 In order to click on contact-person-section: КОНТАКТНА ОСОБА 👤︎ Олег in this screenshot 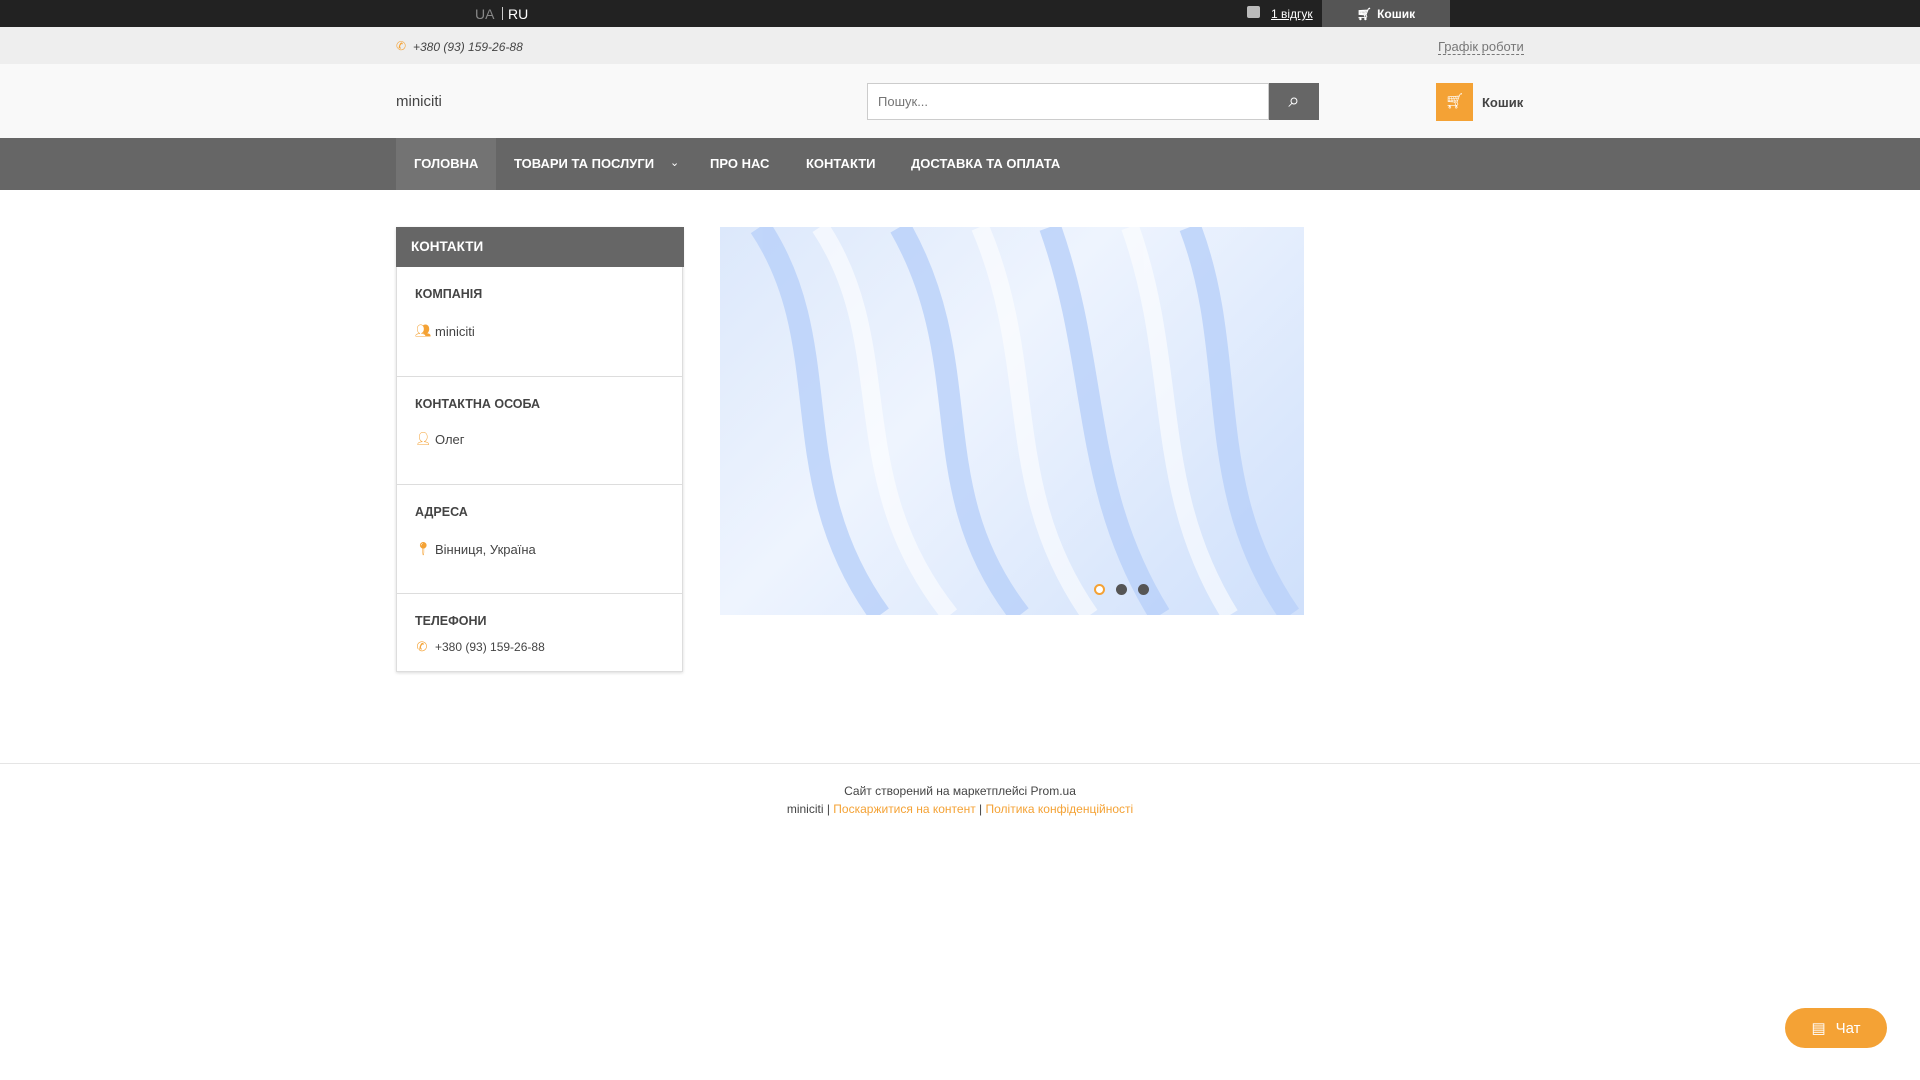, I will do `click(539, 430)`.